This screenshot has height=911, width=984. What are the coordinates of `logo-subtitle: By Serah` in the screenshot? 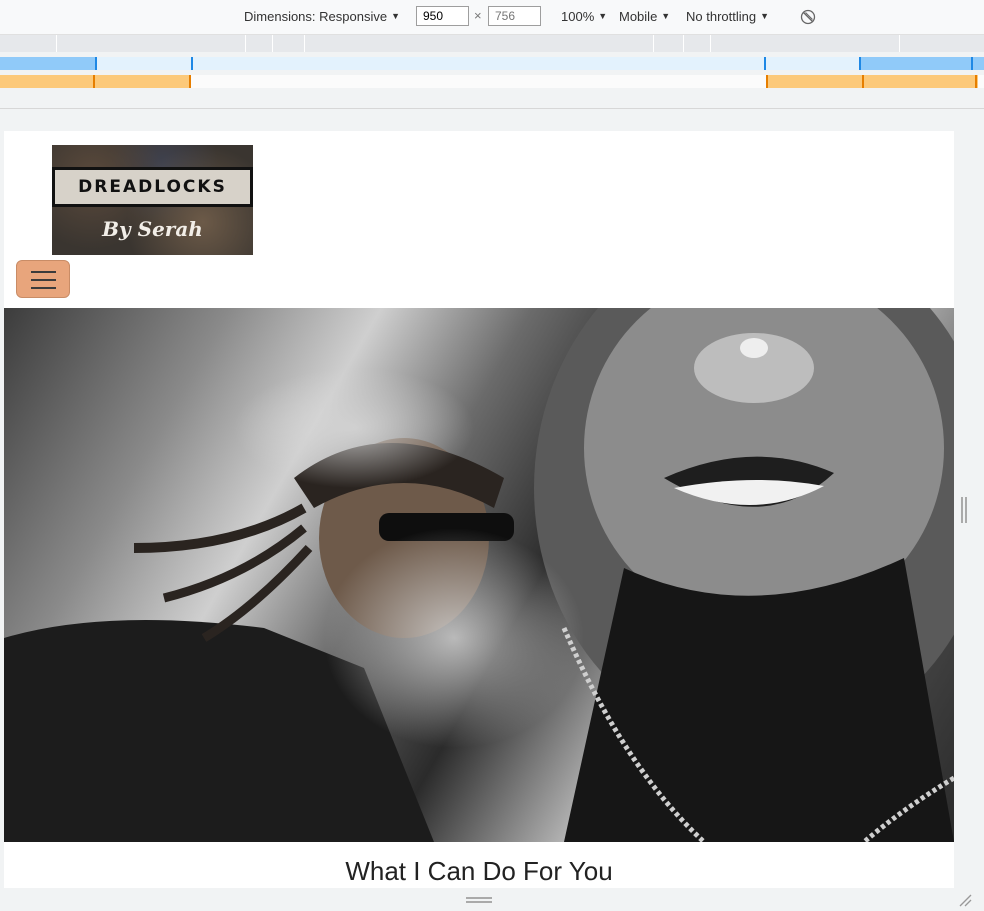 It's located at (152, 229).